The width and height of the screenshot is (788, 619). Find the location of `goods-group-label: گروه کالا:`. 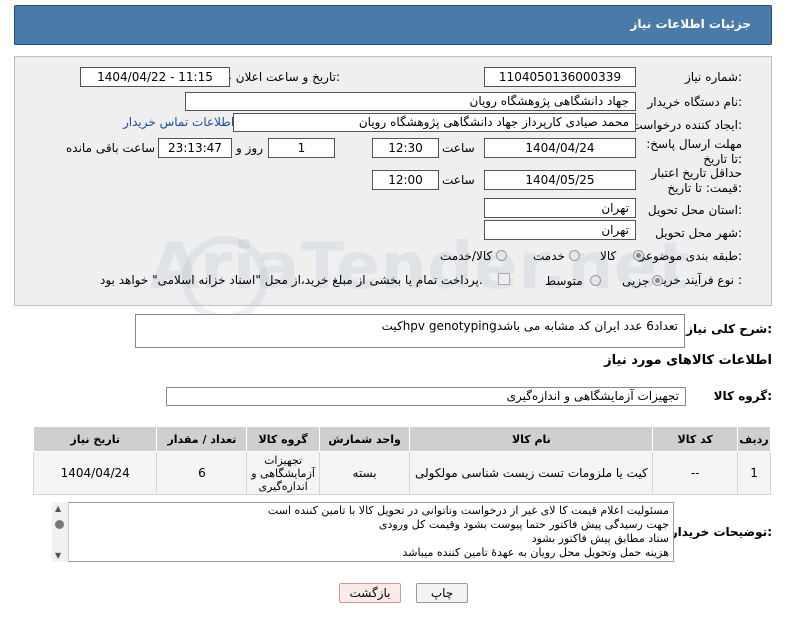

goods-group-label: گروه کالا: is located at coordinates (742, 396).